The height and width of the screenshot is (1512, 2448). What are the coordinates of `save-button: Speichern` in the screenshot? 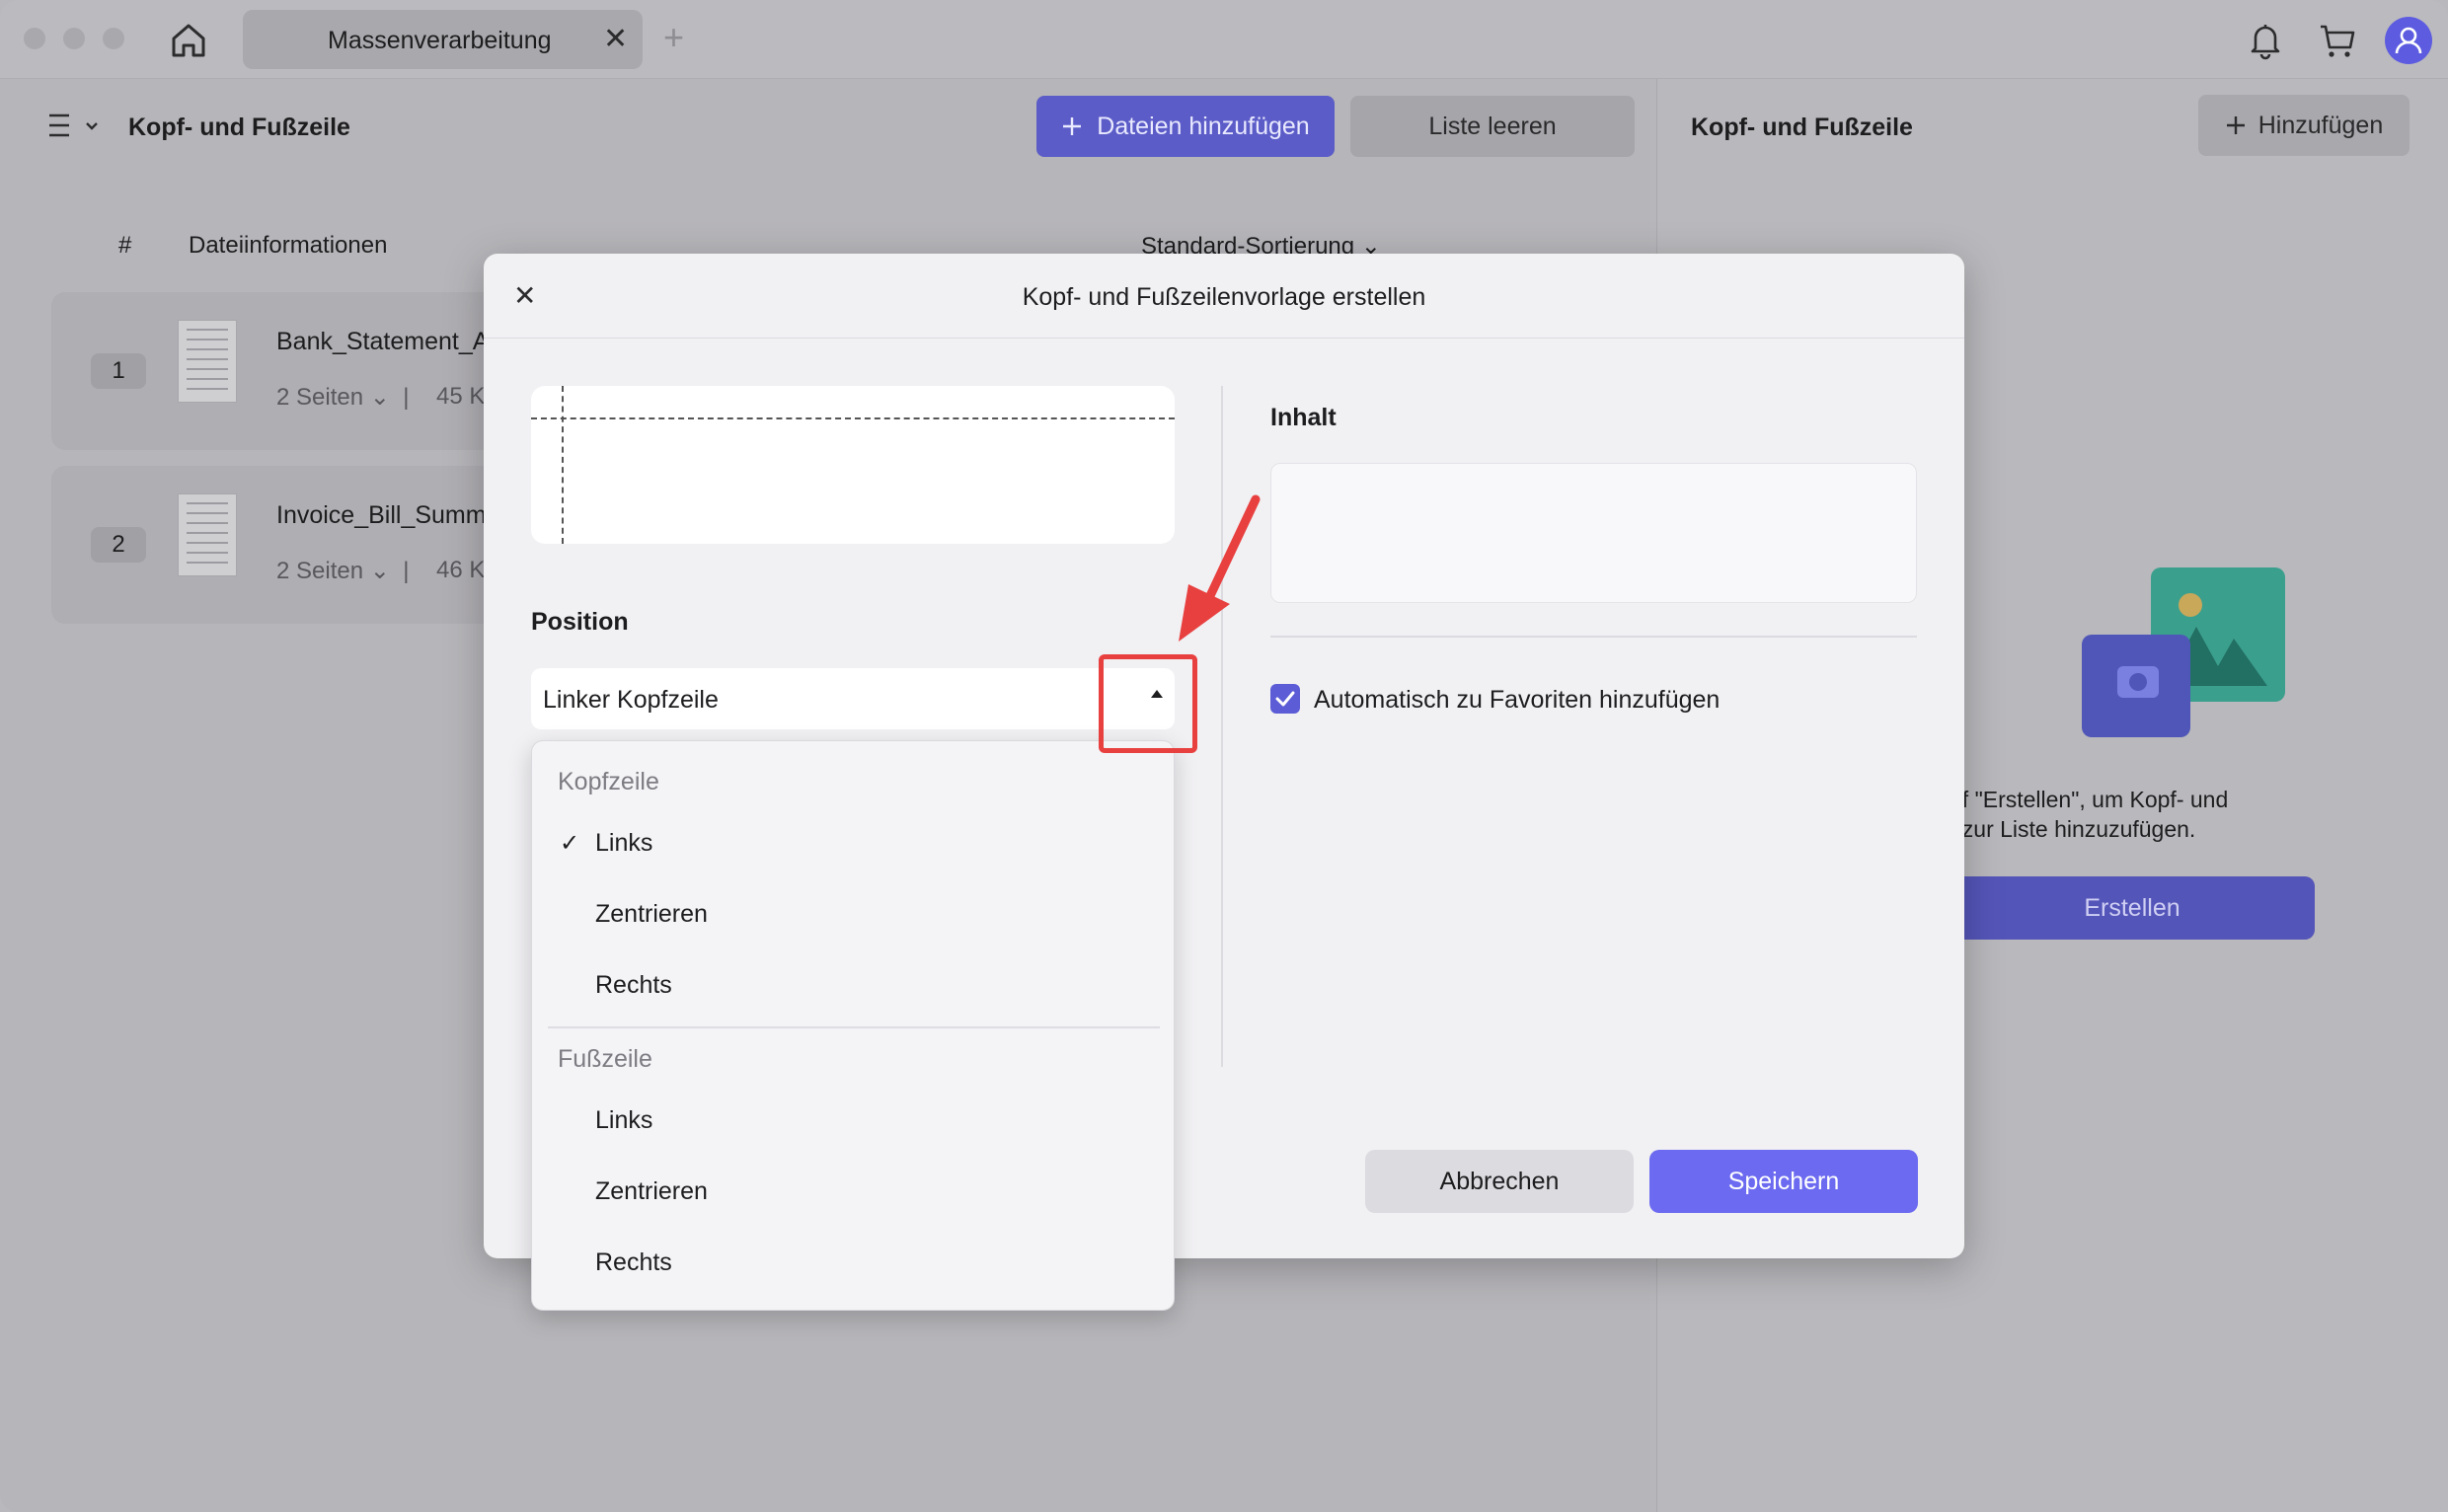 It's located at (1783, 1181).